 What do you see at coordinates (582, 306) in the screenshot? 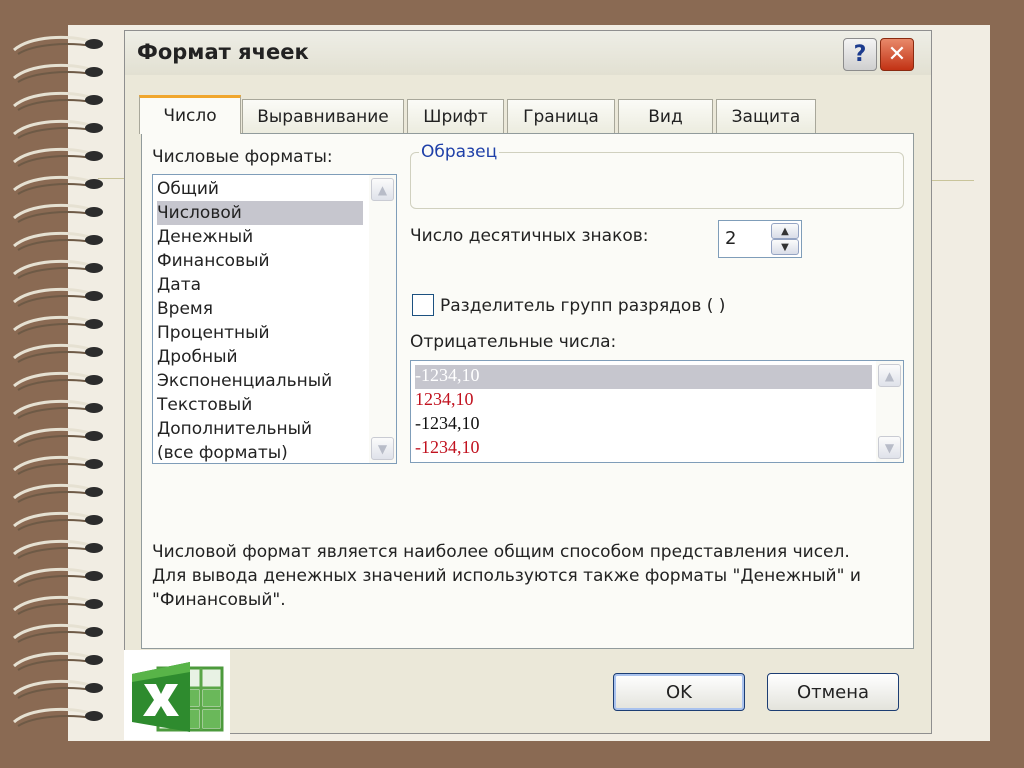
I see `separator-label: Разделитель групп разрядов ( )` at bounding box center [582, 306].